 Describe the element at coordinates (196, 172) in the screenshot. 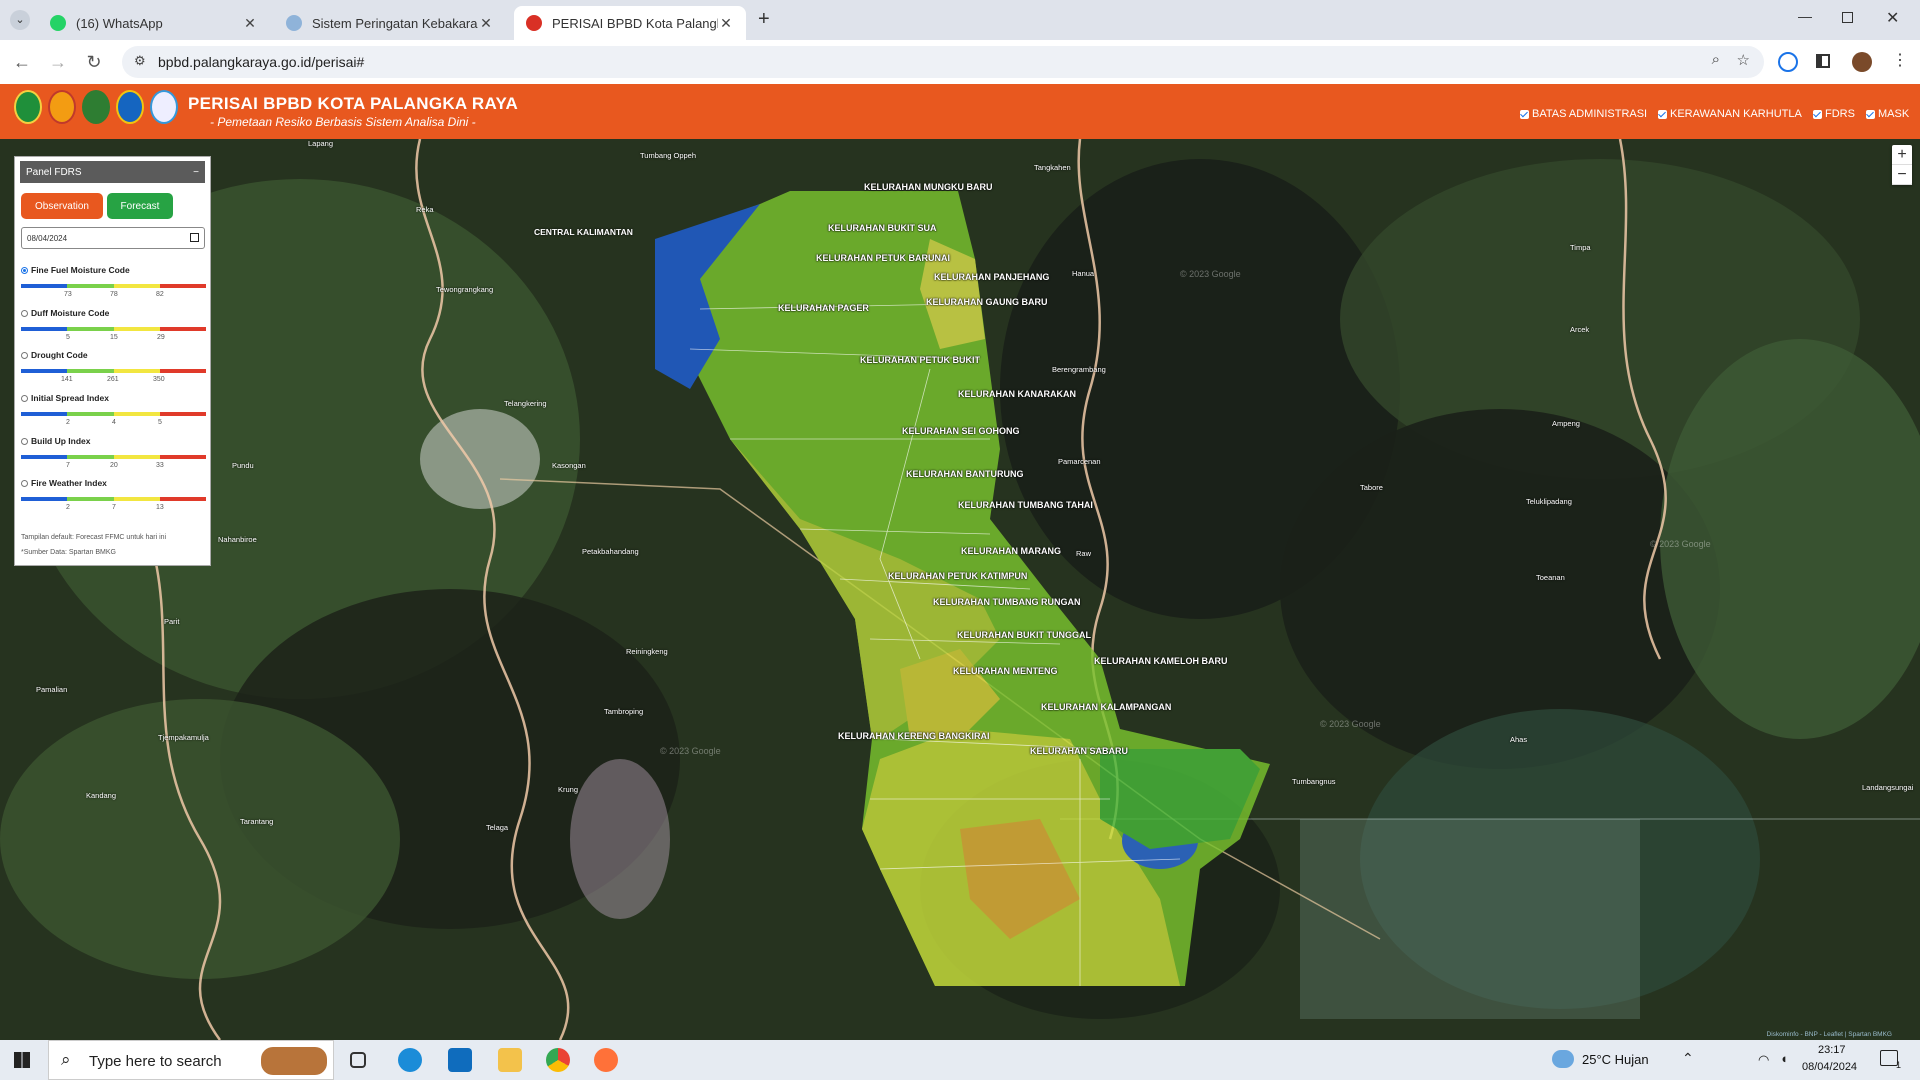

I see `collapse-icon: −` at that location.